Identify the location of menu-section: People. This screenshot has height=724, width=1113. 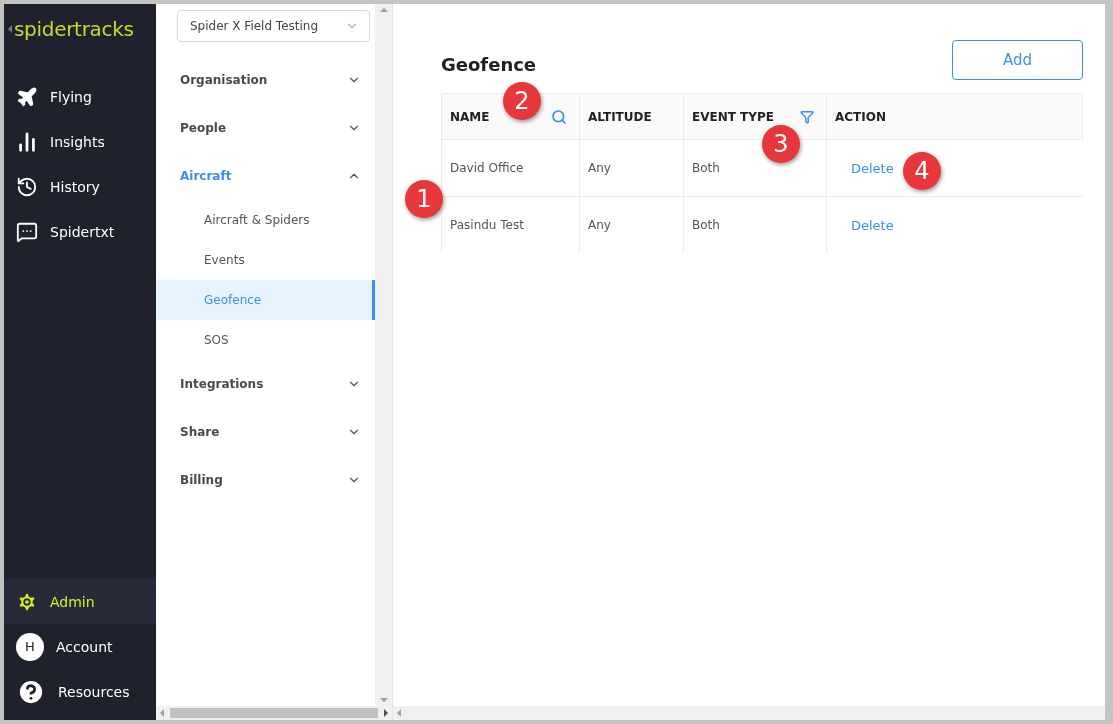
(265, 128).